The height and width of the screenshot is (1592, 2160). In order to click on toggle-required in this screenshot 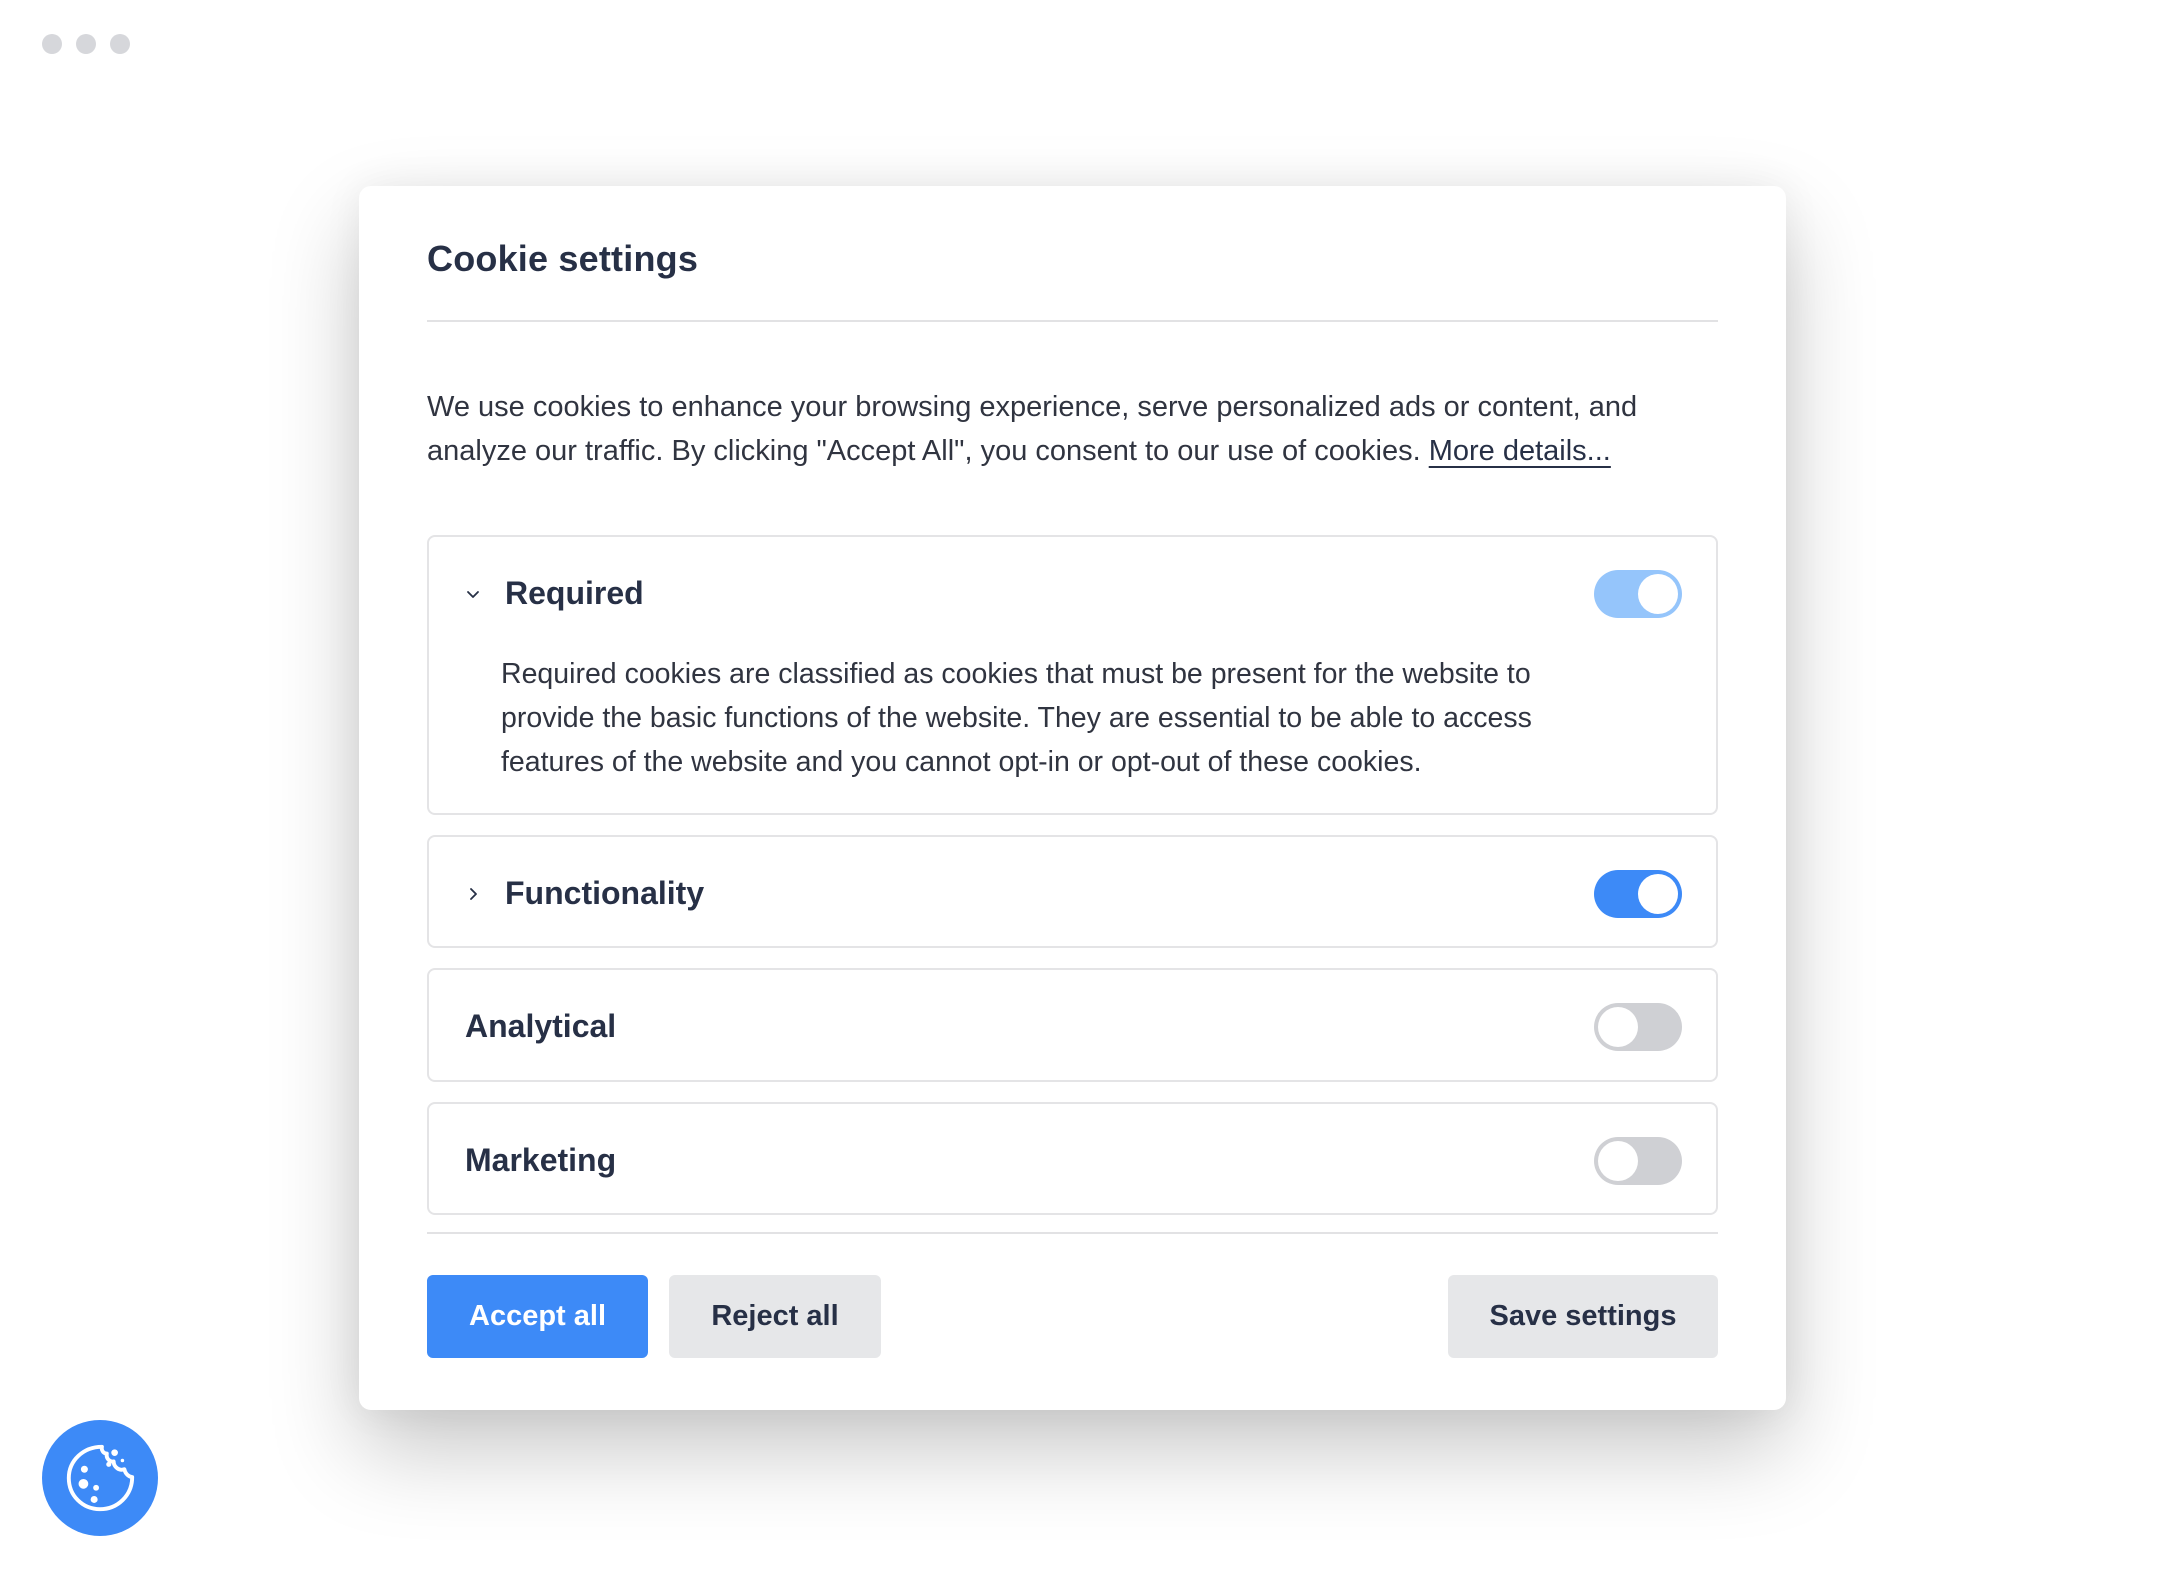, I will do `click(1638, 593)`.